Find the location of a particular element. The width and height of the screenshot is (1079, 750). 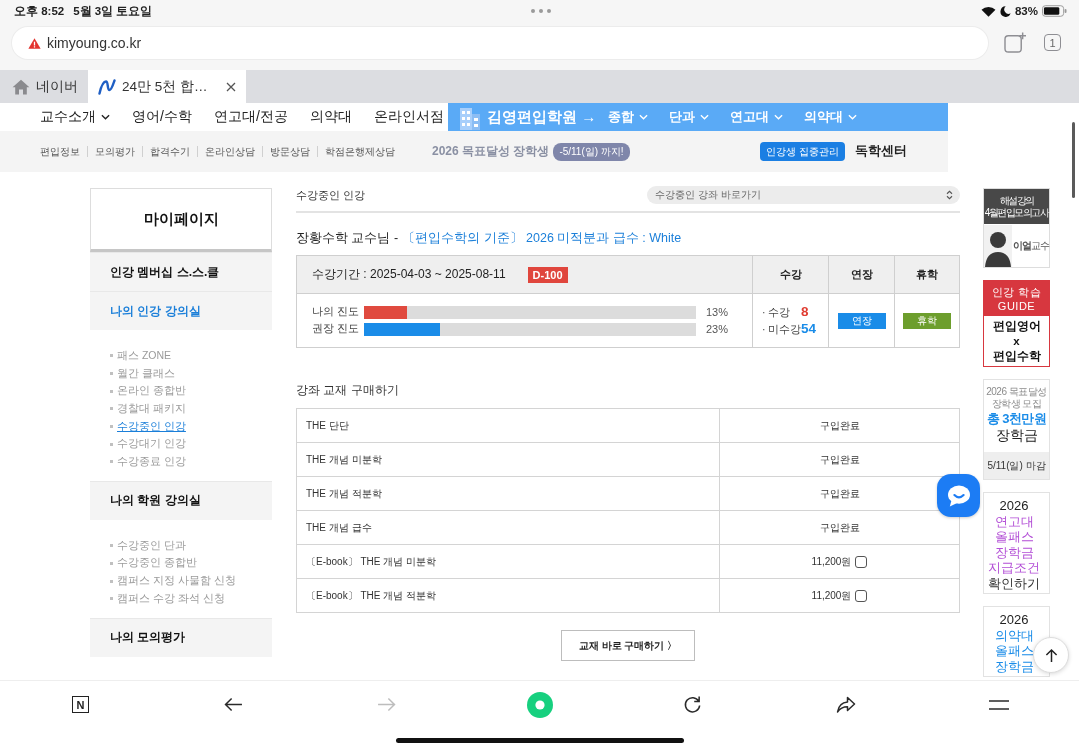

ad-text: 2026 is located at coordinates (1014, 620).